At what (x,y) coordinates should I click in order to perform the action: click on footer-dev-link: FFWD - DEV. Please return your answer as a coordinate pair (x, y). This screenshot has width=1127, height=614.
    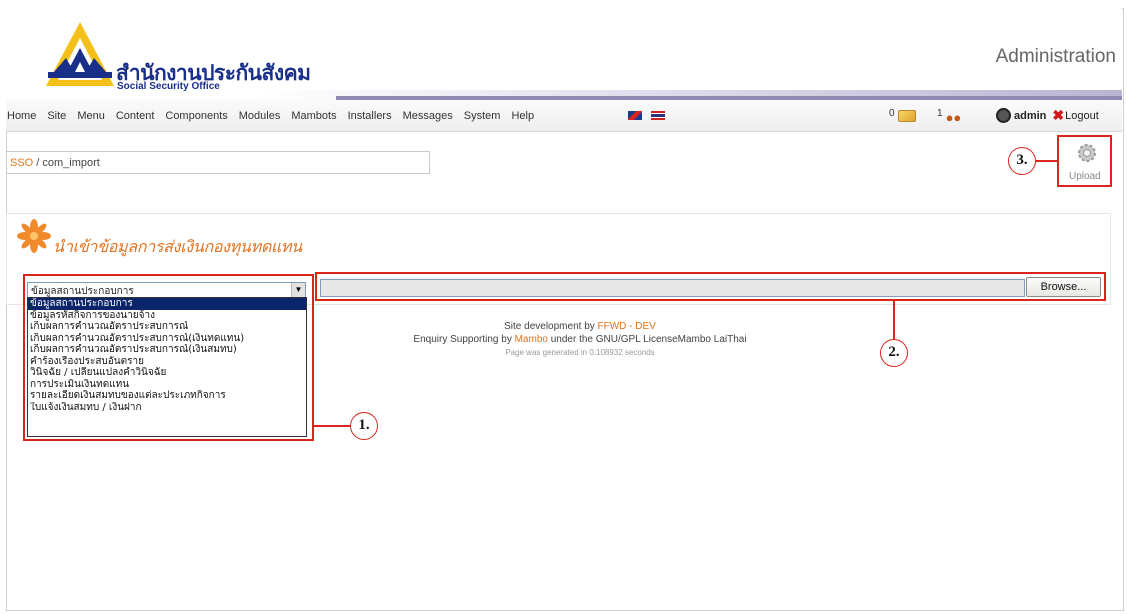
    Looking at the image, I should click on (627, 326).